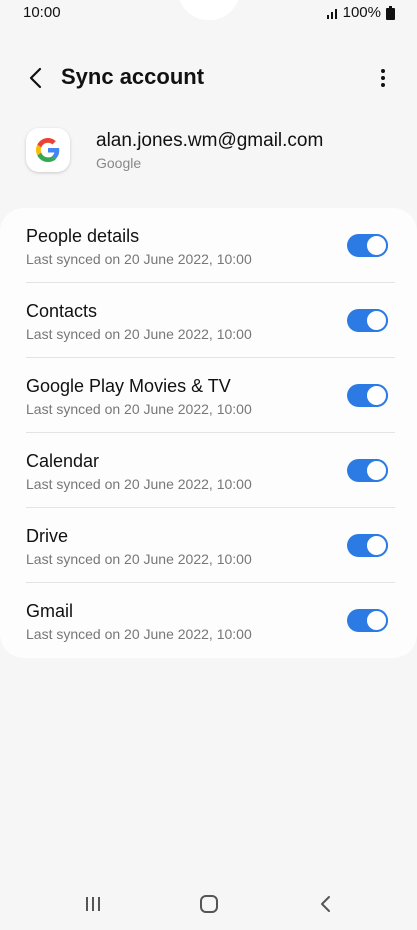  I want to click on back-arrow-icon, so click(35, 78).